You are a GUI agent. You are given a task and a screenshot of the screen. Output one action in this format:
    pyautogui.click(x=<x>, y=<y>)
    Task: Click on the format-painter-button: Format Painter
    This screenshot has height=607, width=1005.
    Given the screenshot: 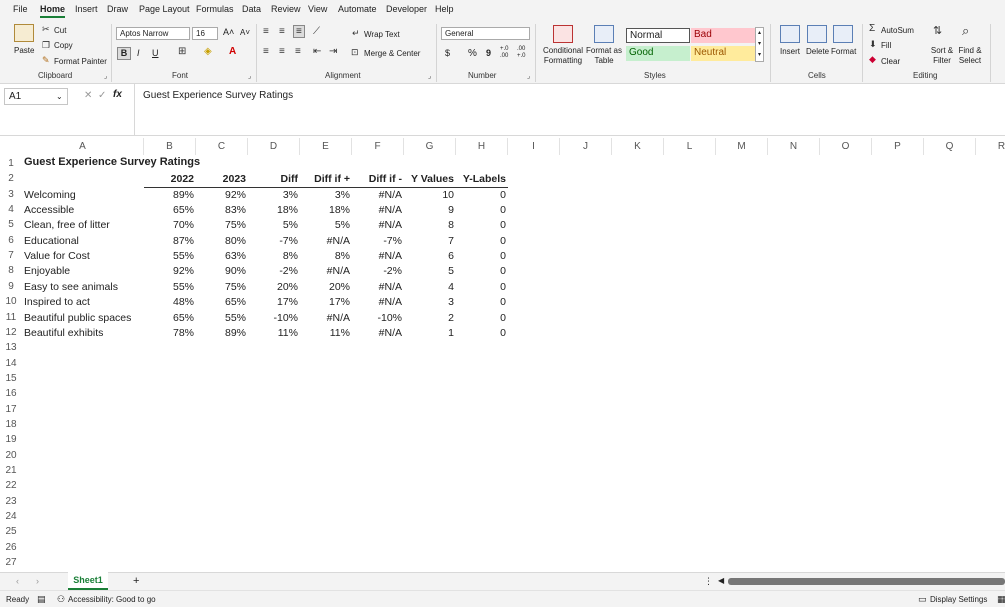 What is the action you would take?
    pyautogui.click(x=80, y=61)
    